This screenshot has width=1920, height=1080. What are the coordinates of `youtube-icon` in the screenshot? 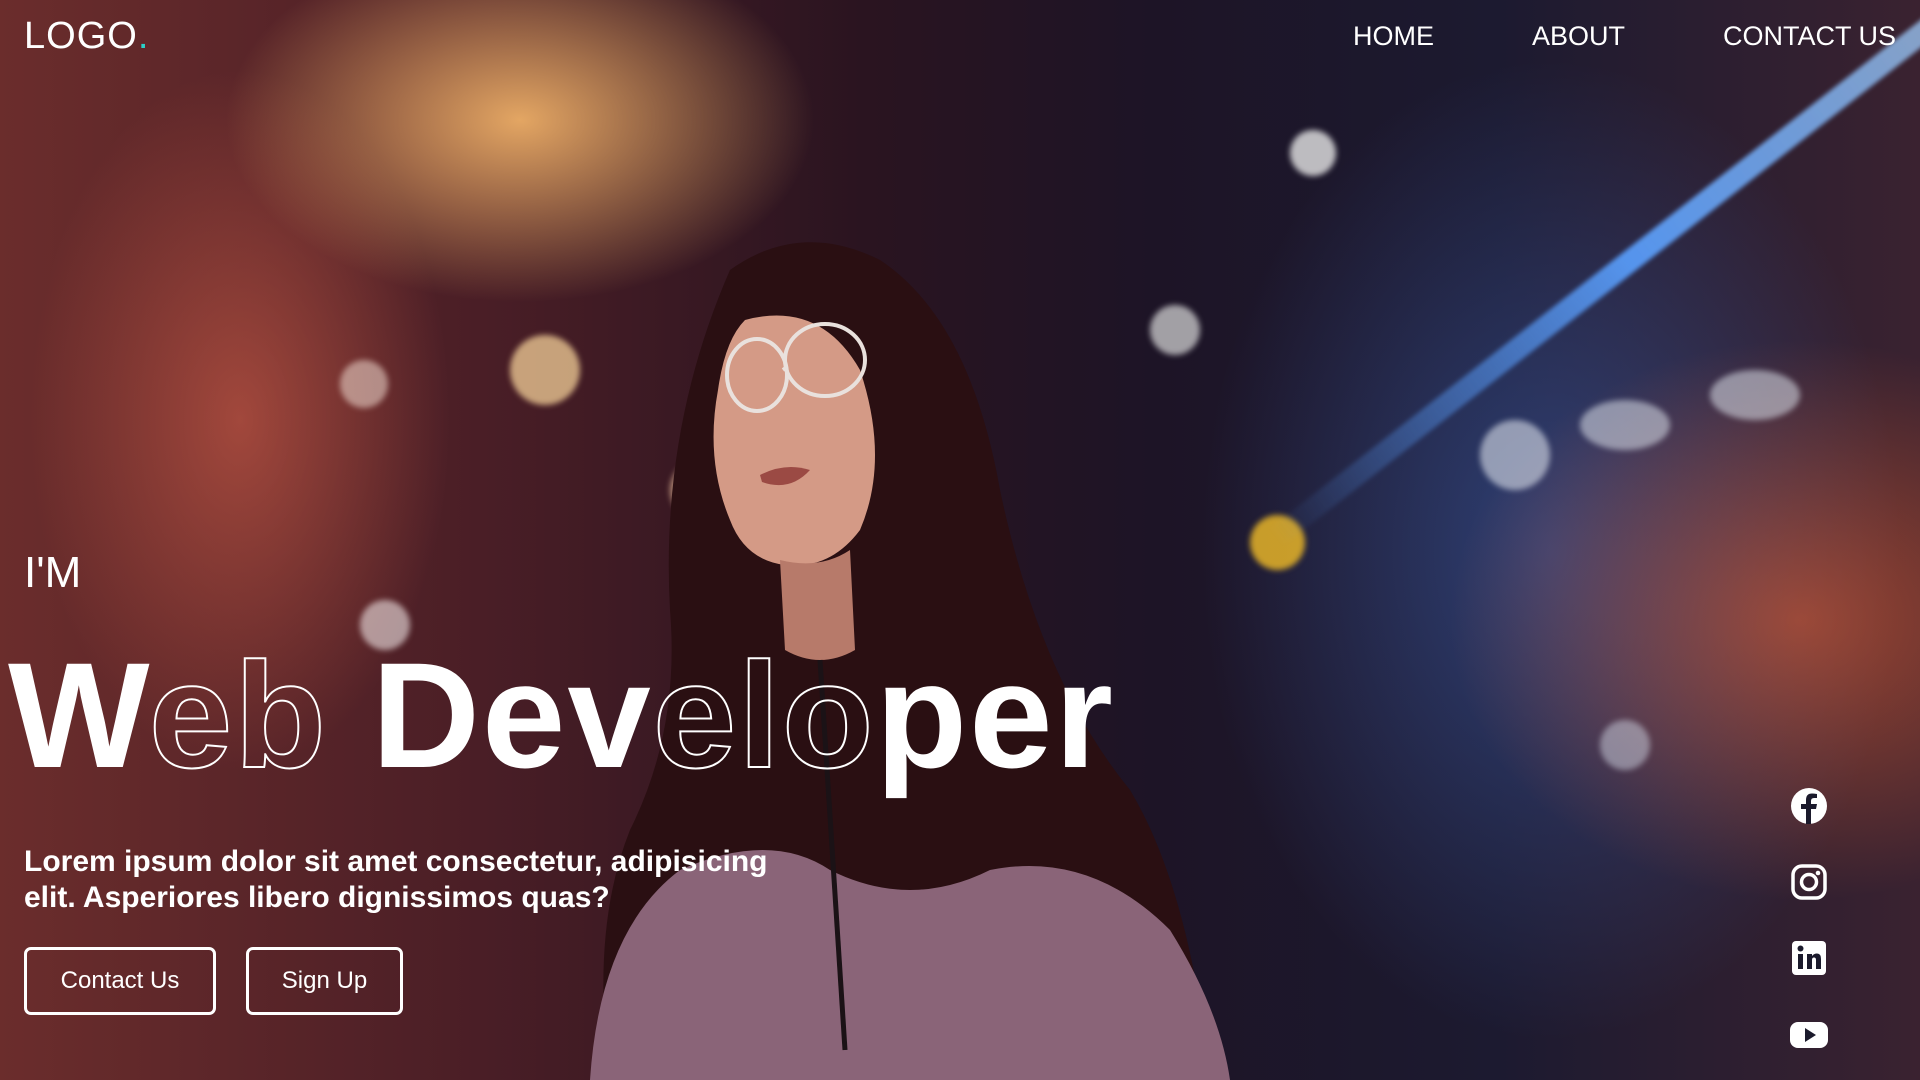 It's located at (1809, 1035).